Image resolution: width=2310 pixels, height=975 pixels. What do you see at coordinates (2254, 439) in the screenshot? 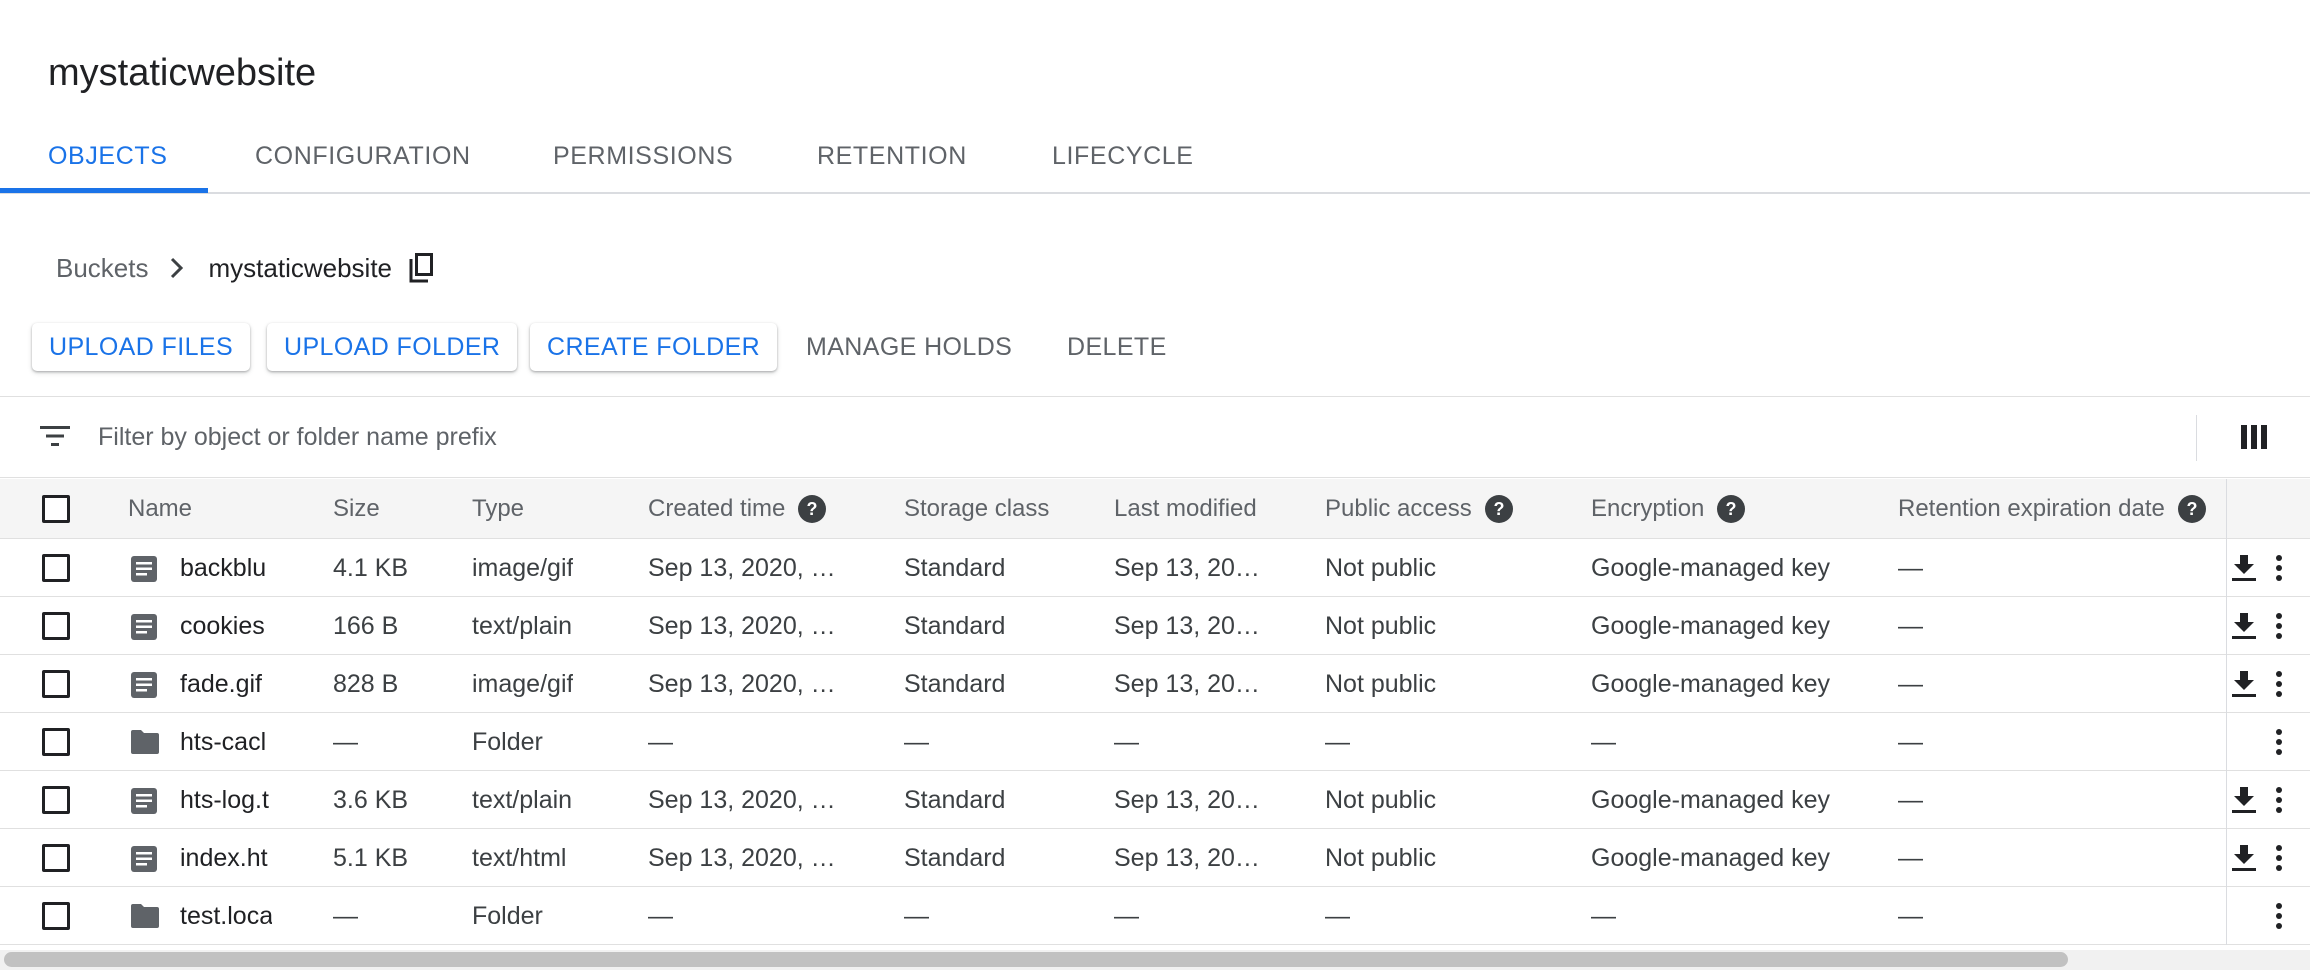
I see `column-view-icon` at bounding box center [2254, 439].